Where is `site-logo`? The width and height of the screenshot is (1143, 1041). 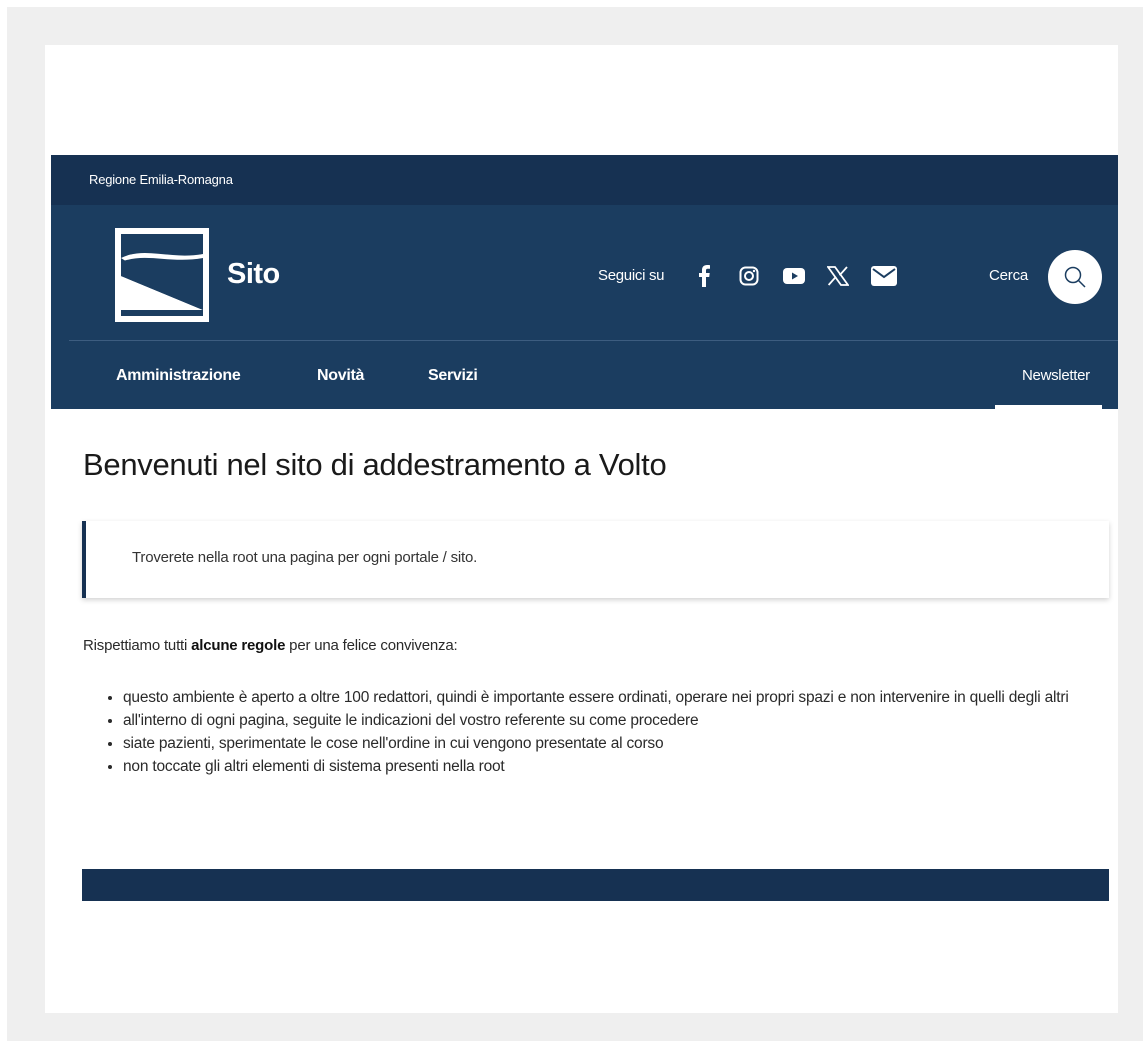 site-logo is located at coordinates (162, 275).